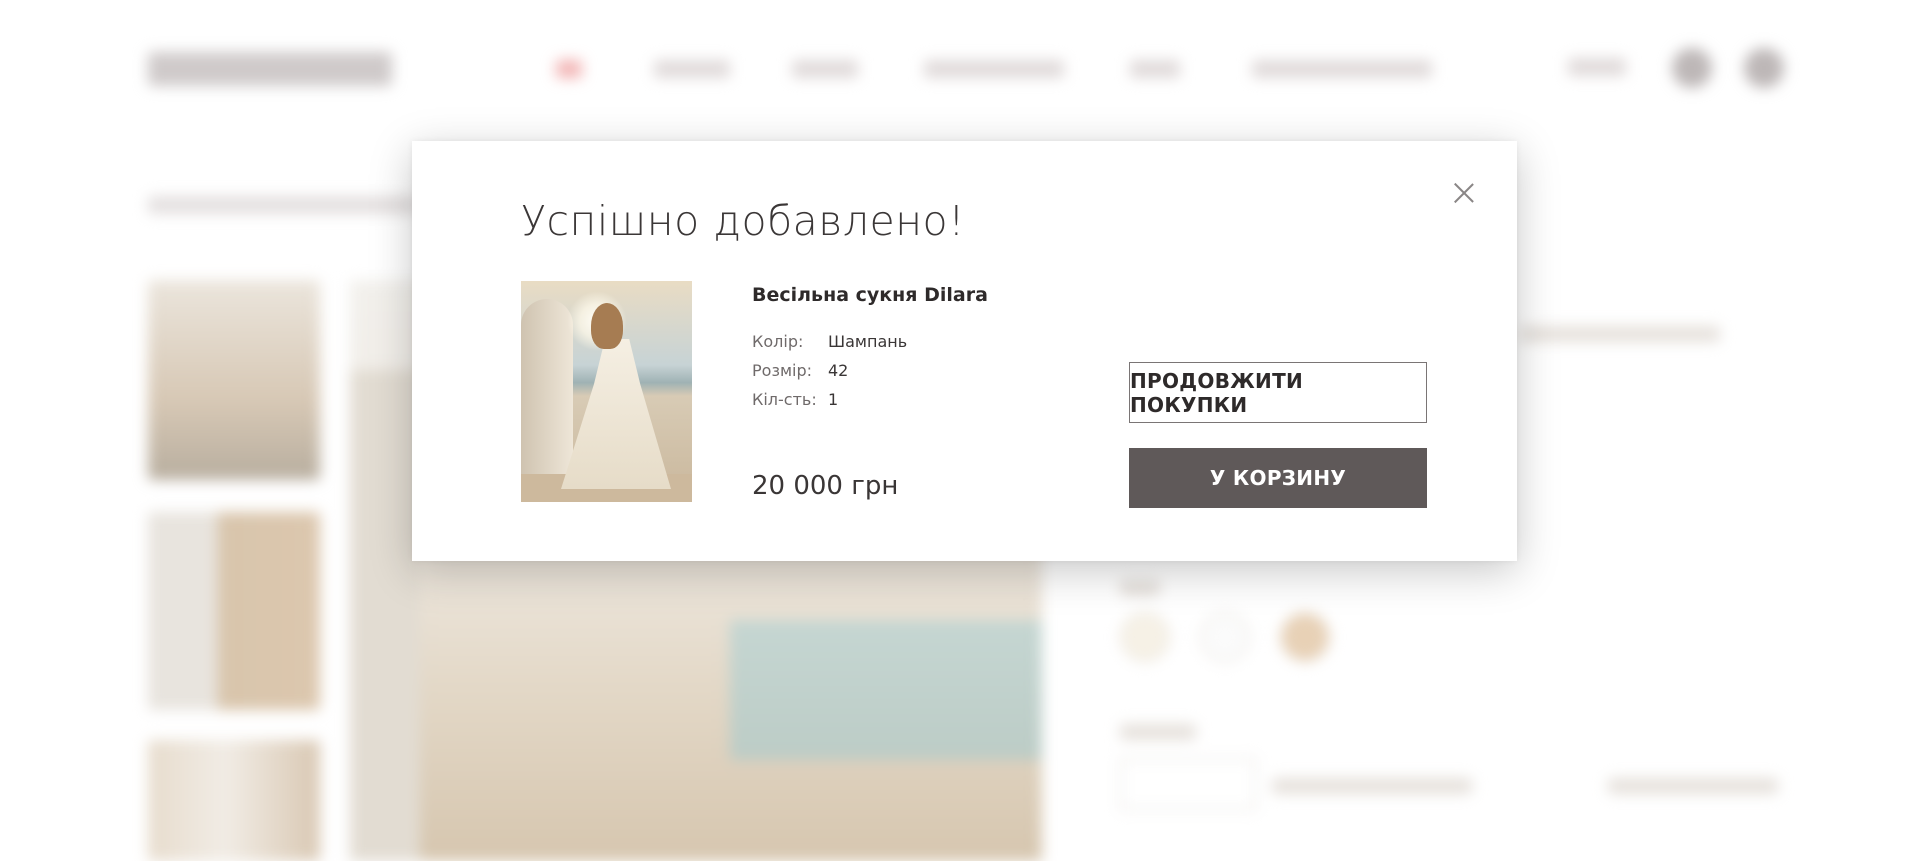 The image size is (1920, 861). I want to click on attribute-label: Колір:, so click(778, 341).